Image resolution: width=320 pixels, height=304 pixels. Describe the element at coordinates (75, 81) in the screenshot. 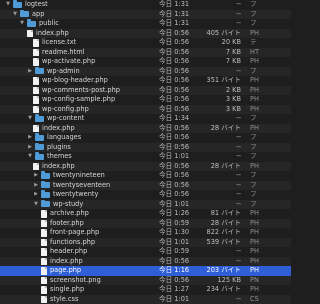

I see `item-name: wp-blog-header.php` at that location.